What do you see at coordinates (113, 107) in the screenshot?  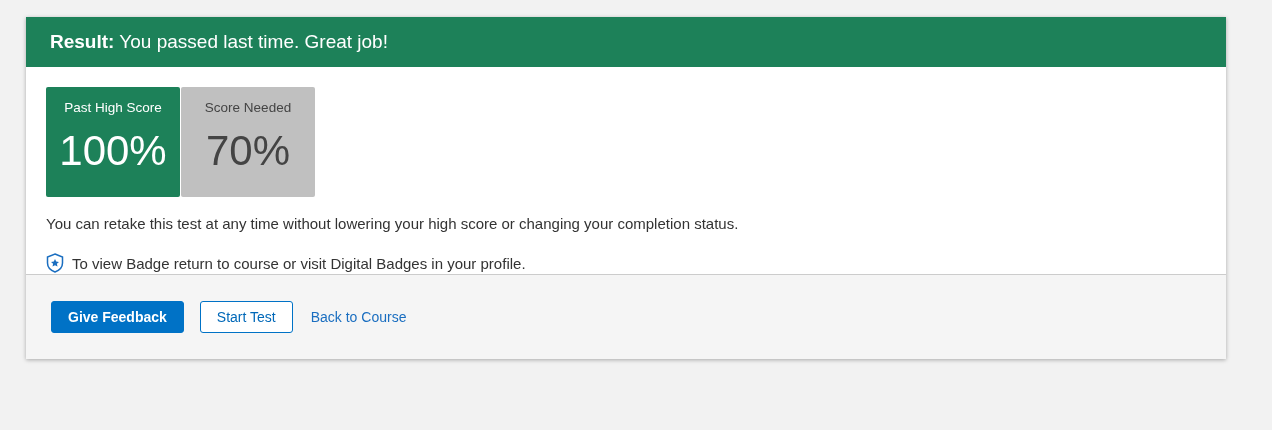 I see `score-label: Past High Score` at bounding box center [113, 107].